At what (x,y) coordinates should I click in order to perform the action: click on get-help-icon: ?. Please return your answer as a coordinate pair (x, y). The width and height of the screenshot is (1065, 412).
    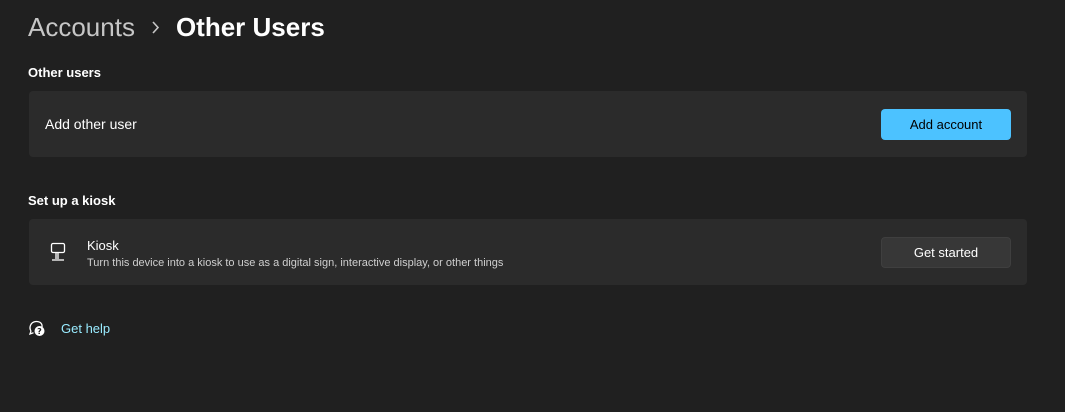
    Looking at the image, I should click on (37, 328).